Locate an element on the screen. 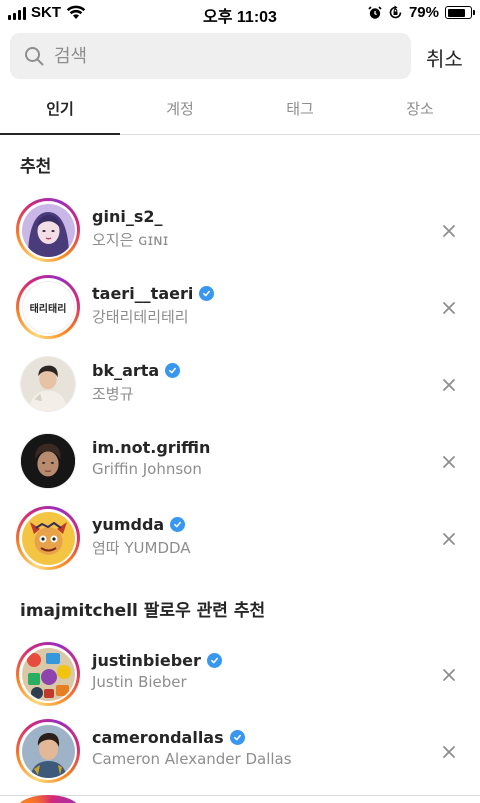 The height and width of the screenshot is (803, 480). battery-percentage: 79% is located at coordinates (423, 12).